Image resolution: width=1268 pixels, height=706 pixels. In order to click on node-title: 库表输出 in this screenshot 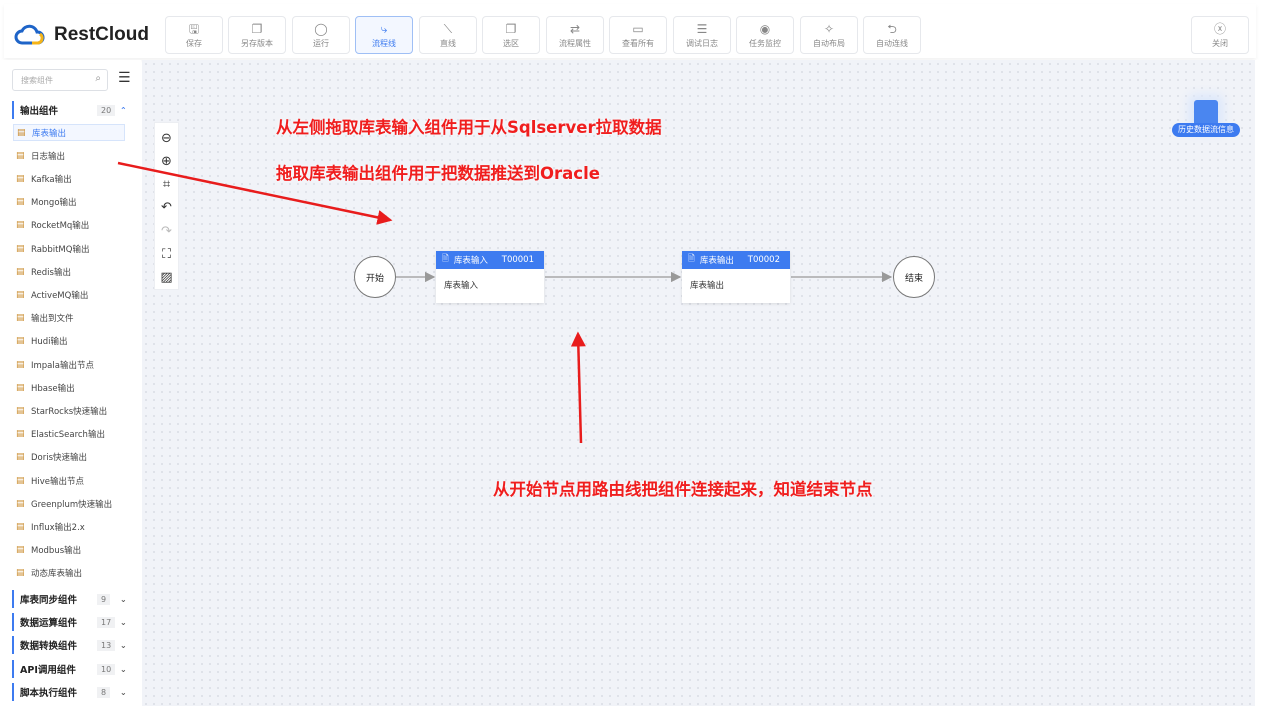, I will do `click(716, 261)`.